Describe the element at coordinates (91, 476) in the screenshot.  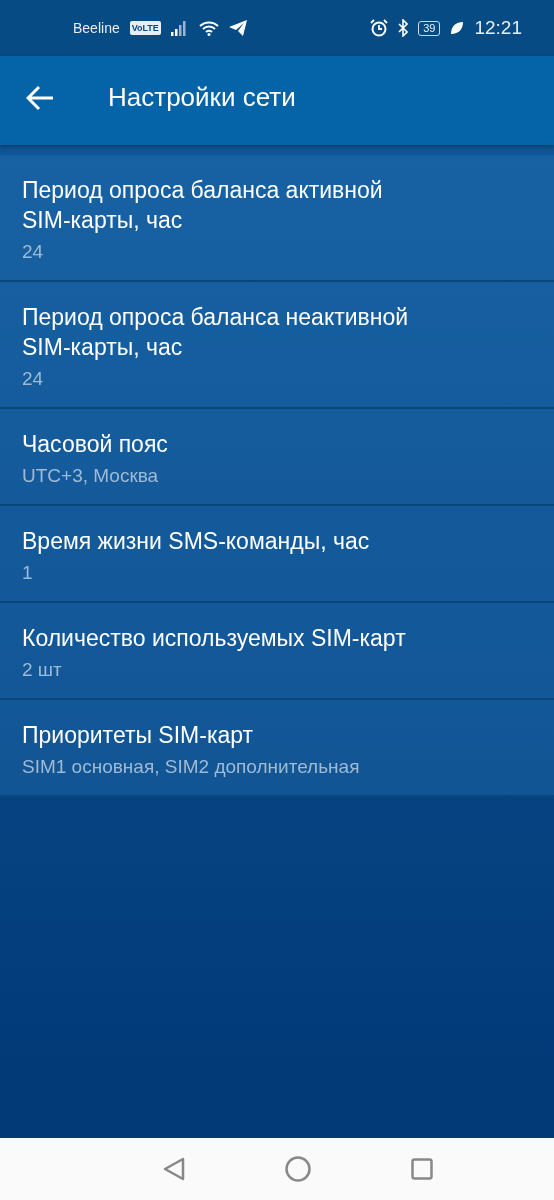
I see `setting-value: UTC+3, Москва` at that location.